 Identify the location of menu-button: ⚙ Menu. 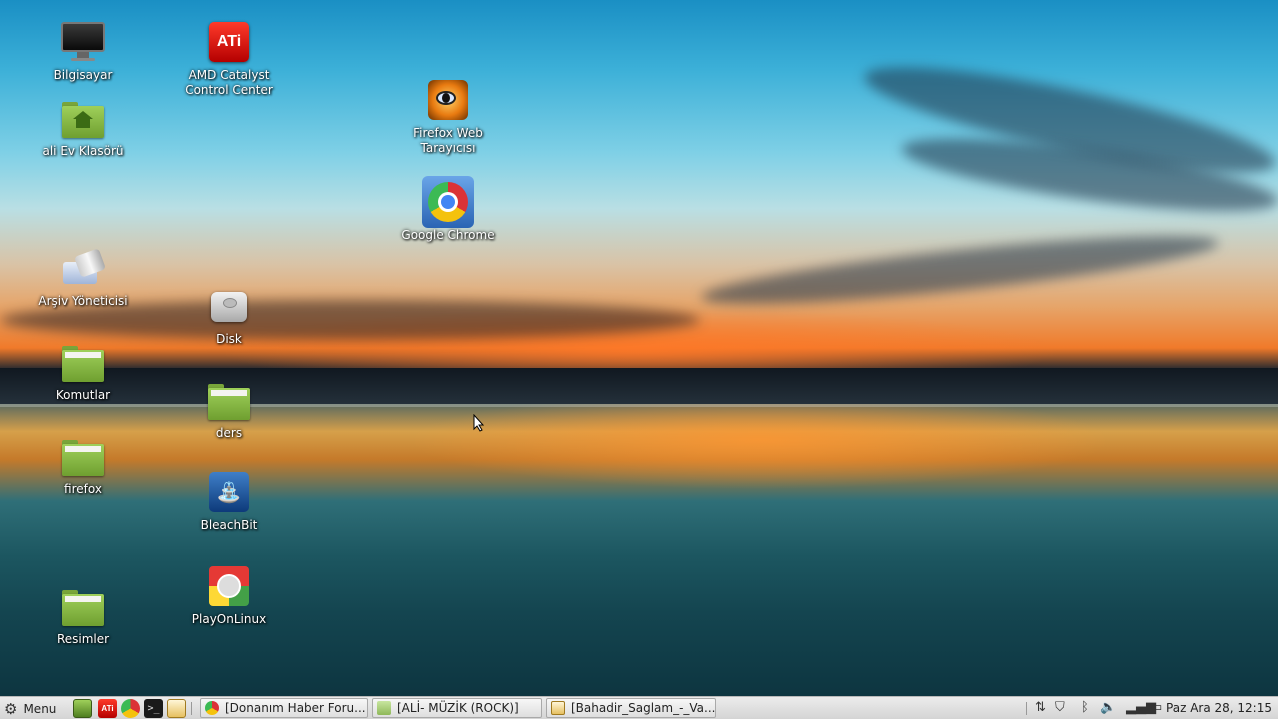
(30, 708).